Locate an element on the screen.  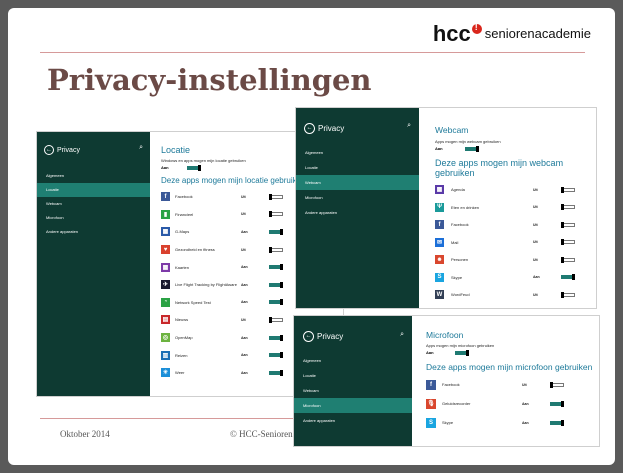
app-icon: ◎ is located at coordinates (165, 338).